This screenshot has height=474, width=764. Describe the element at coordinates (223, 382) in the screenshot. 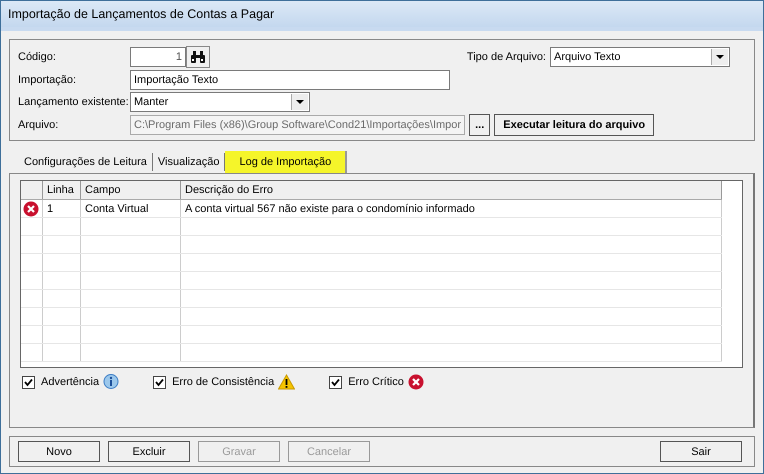

I see `checkbox-label: Erro de Consistência` at that location.